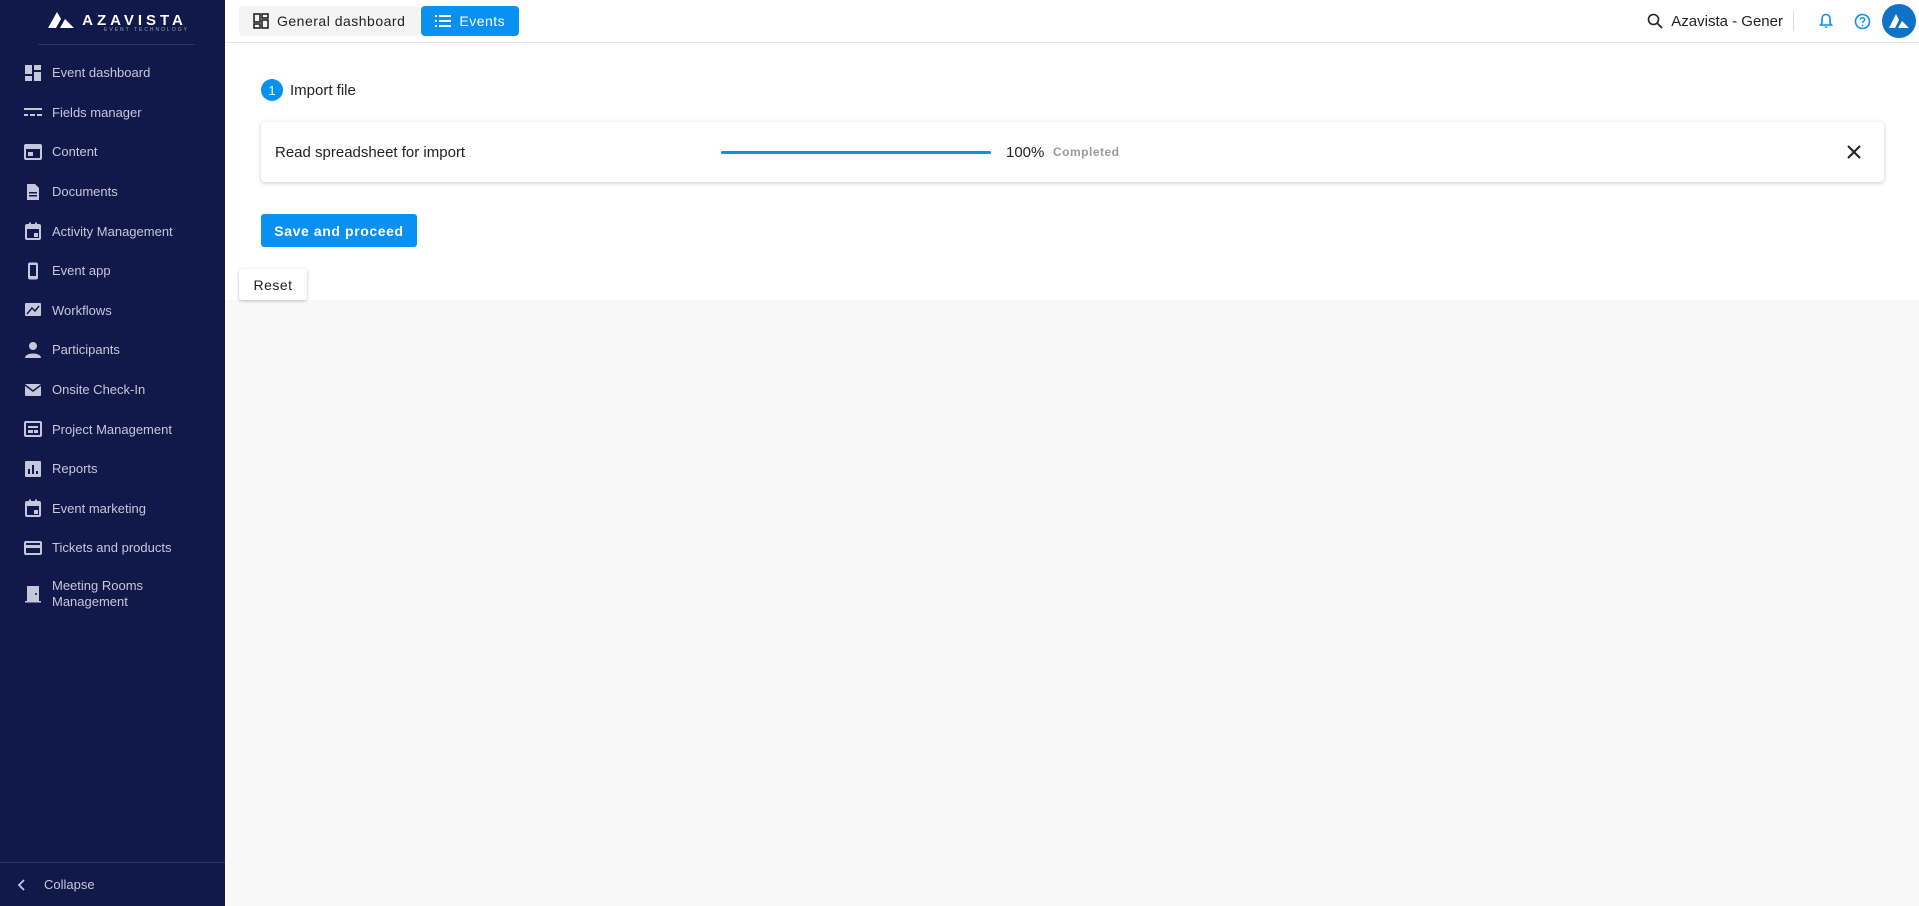 The width and height of the screenshot is (1919, 906). What do you see at coordinates (33, 429) in the screenshot?
I see `project-icon` at bounding box center [33, 429].